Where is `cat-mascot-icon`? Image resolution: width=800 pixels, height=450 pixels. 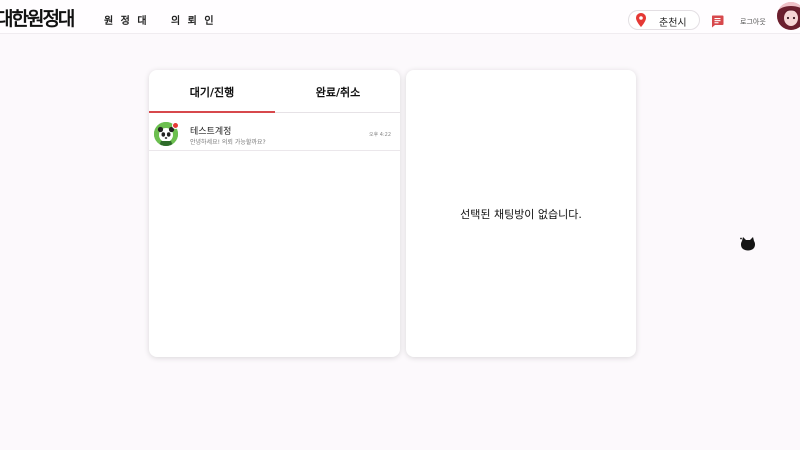 cat-mascot-icon is located at coordinates (748, 244).